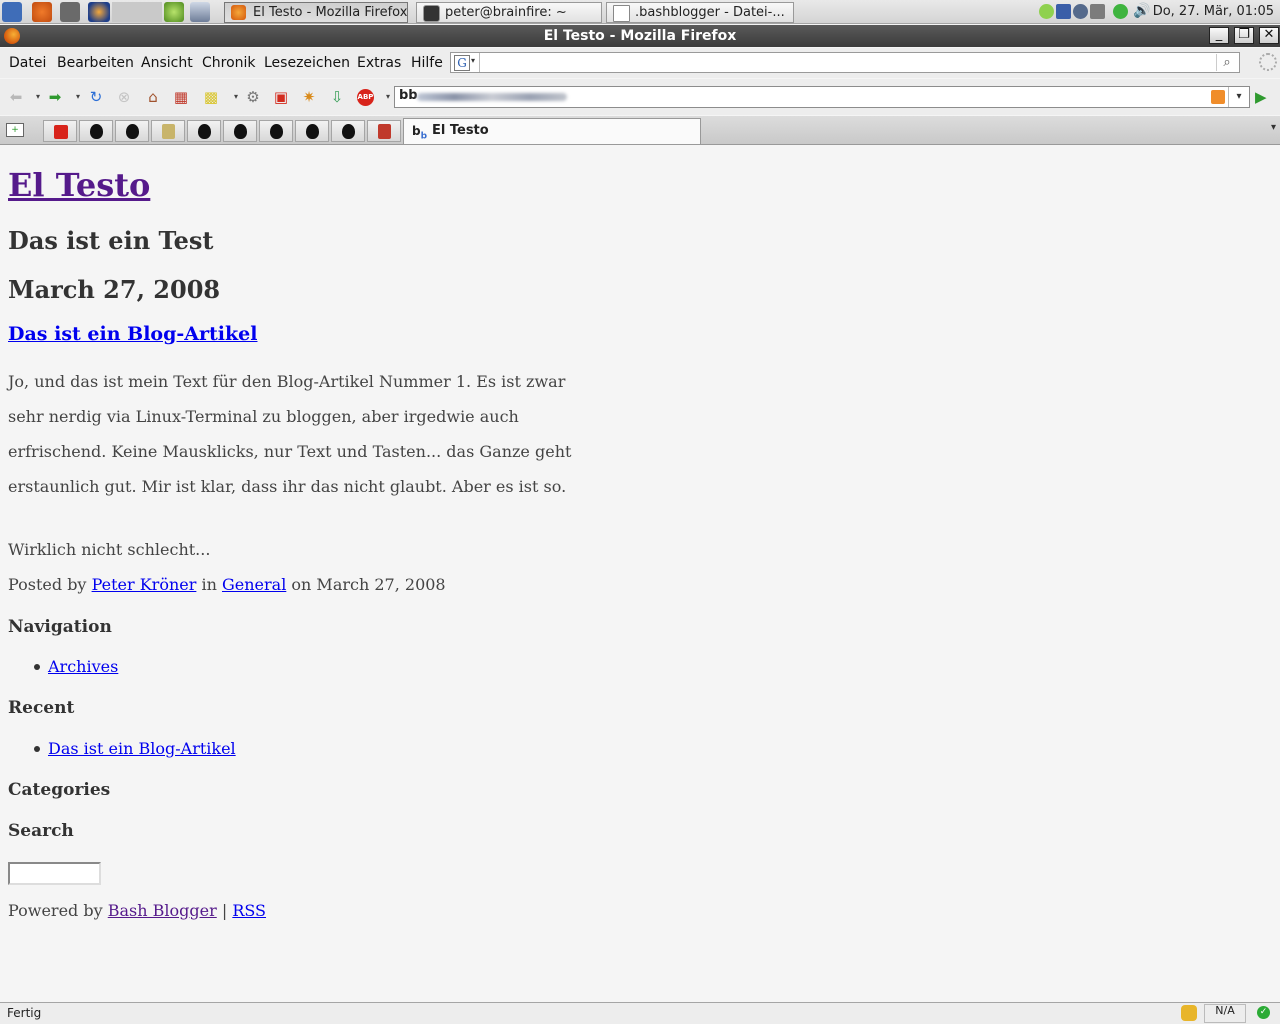 The height and width of the screenshot is (1024, 1280). What do you see at coordinates (1141, 11) in the screenshot?
I see `volume-icon: 🔊` at bounding box center [1141, 11].